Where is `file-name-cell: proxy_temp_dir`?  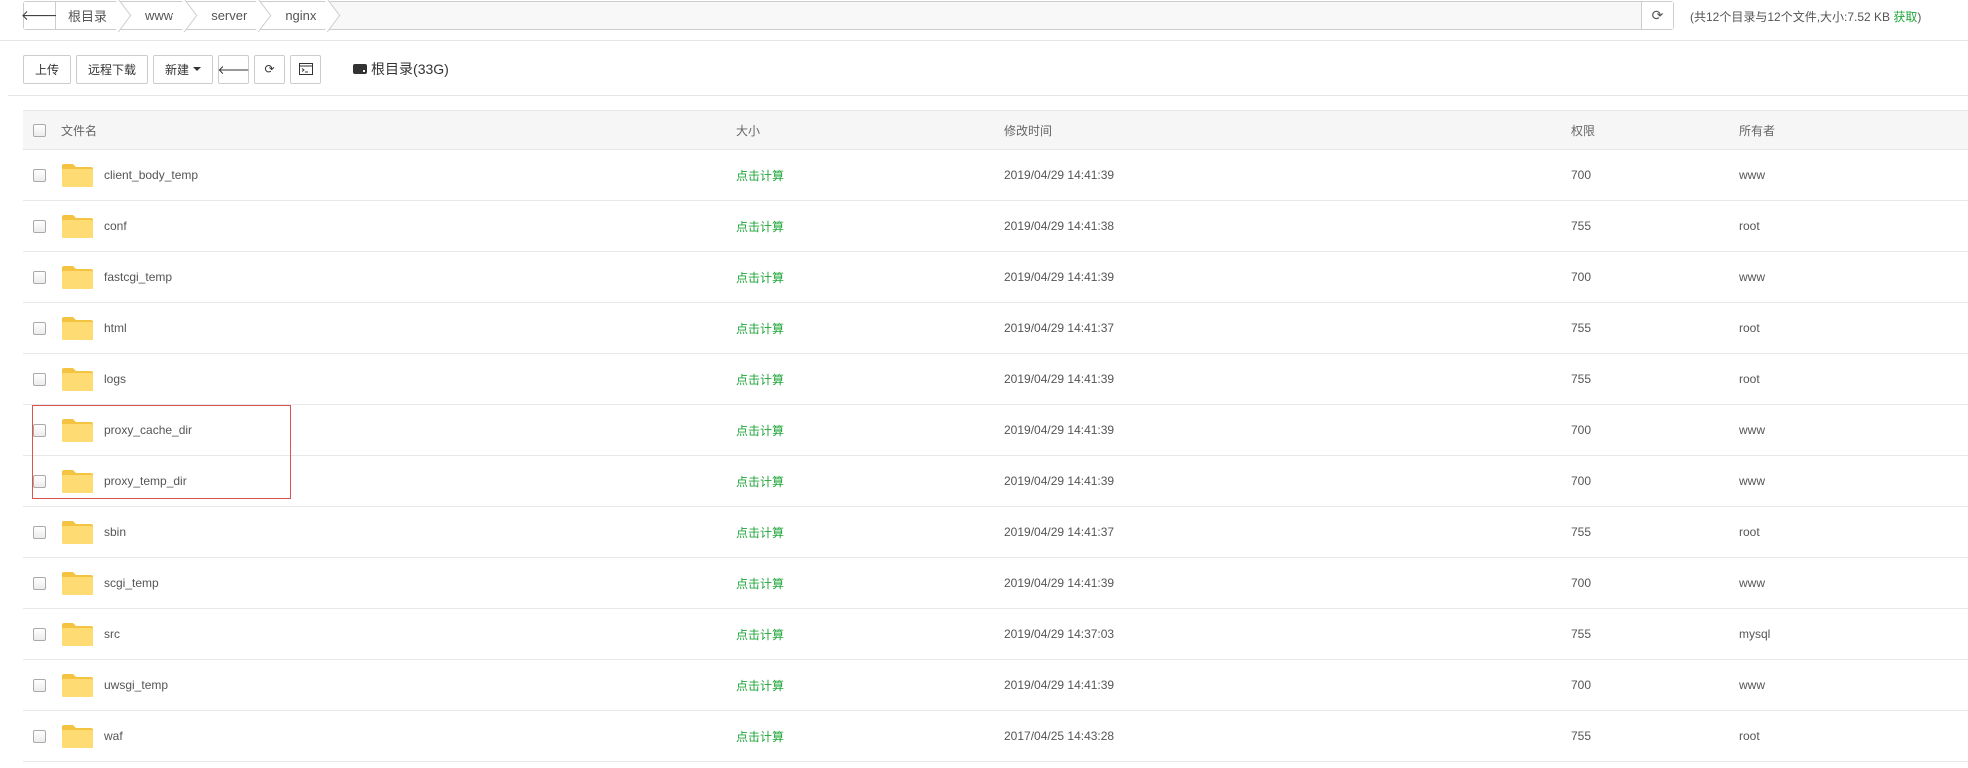 file-name-cell: proxy_temp_dir is located at coordinates (124, 481).